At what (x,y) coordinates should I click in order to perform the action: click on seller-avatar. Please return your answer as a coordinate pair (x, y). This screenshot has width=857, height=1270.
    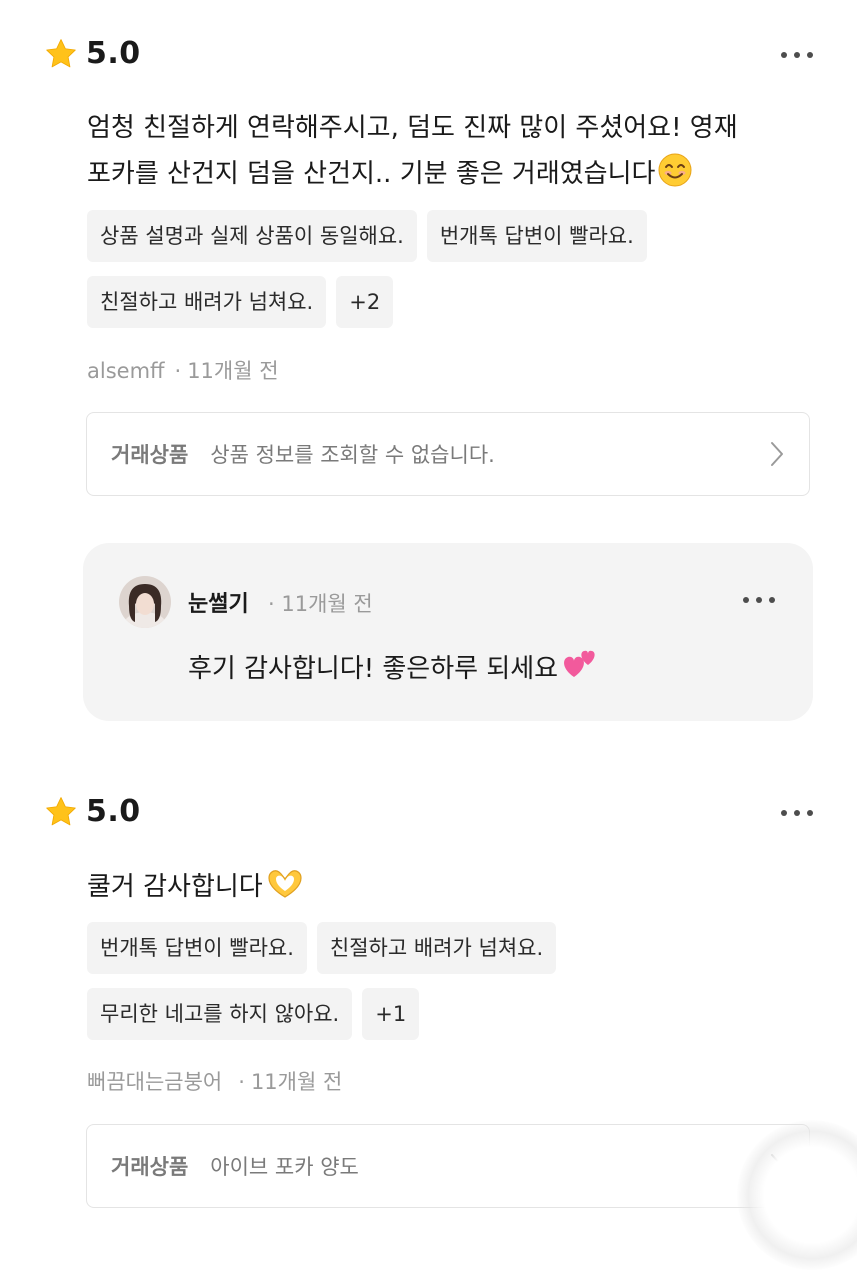
    Looking at the image, I should click on (145, 602).